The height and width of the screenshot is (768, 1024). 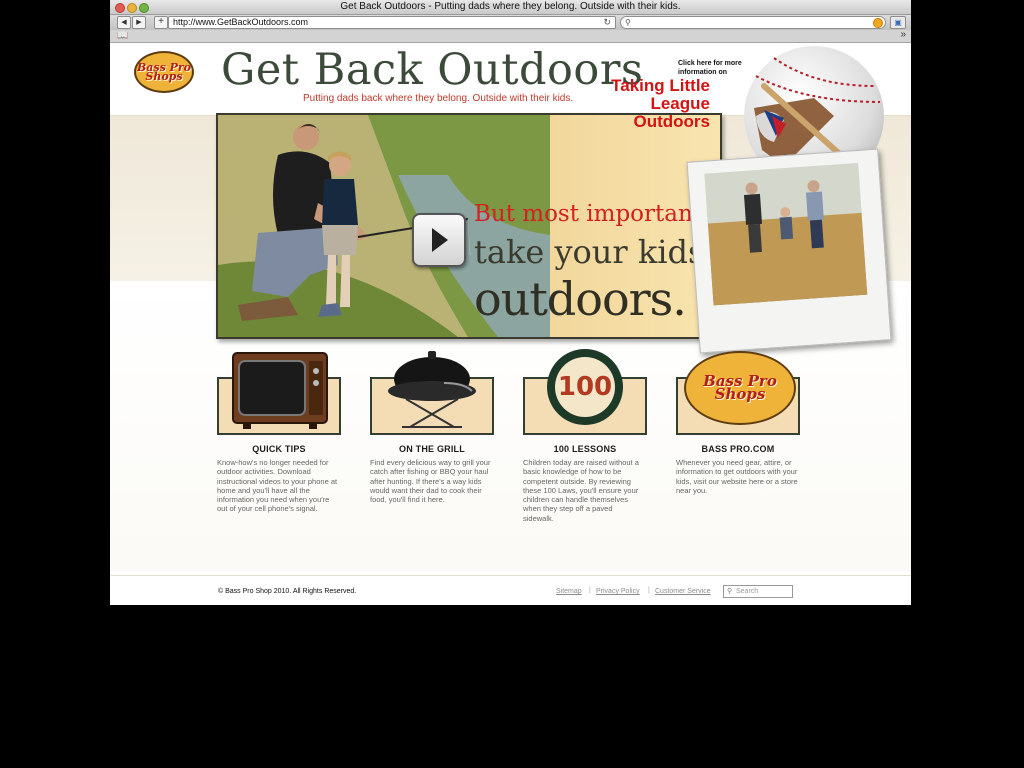 I want to click on browser-search-field: ⚲, so click(x=753, y=22).